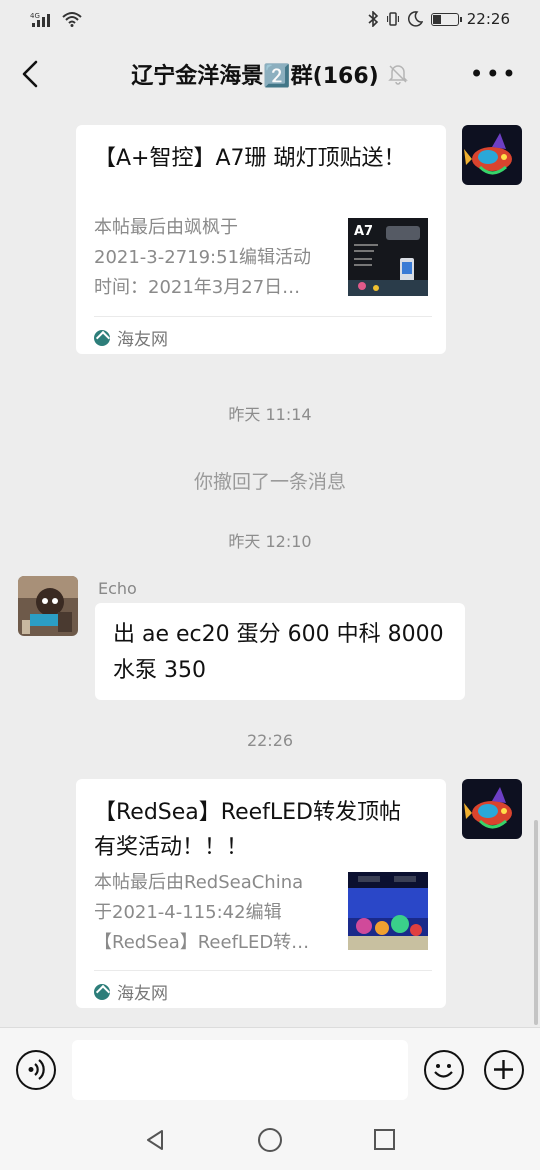 Image resolution: width=540 pixels, height=1170 pixels. I want to click on moon-icon, so click(415, 19).